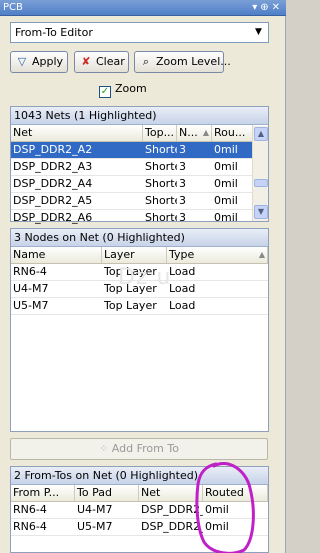  I want to click on node-row-cell: U4-M7, so click(31, 288).